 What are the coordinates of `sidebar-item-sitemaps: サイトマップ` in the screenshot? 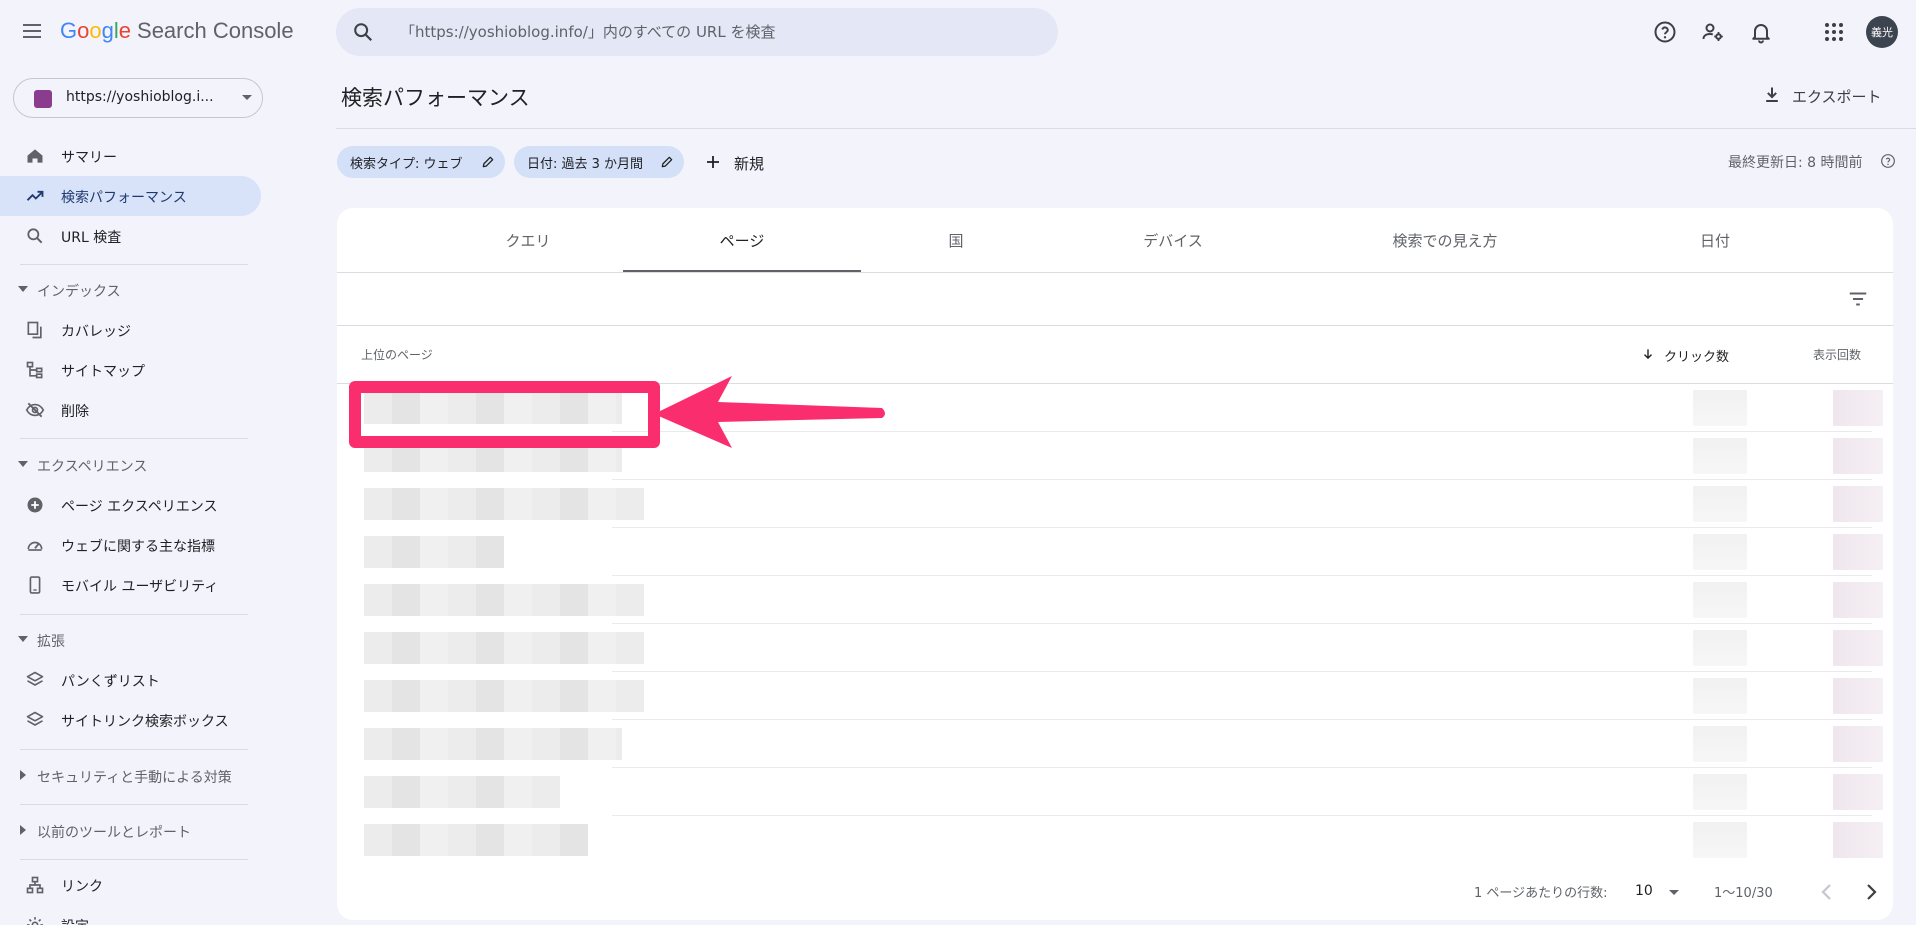 It's located at (130, 370).